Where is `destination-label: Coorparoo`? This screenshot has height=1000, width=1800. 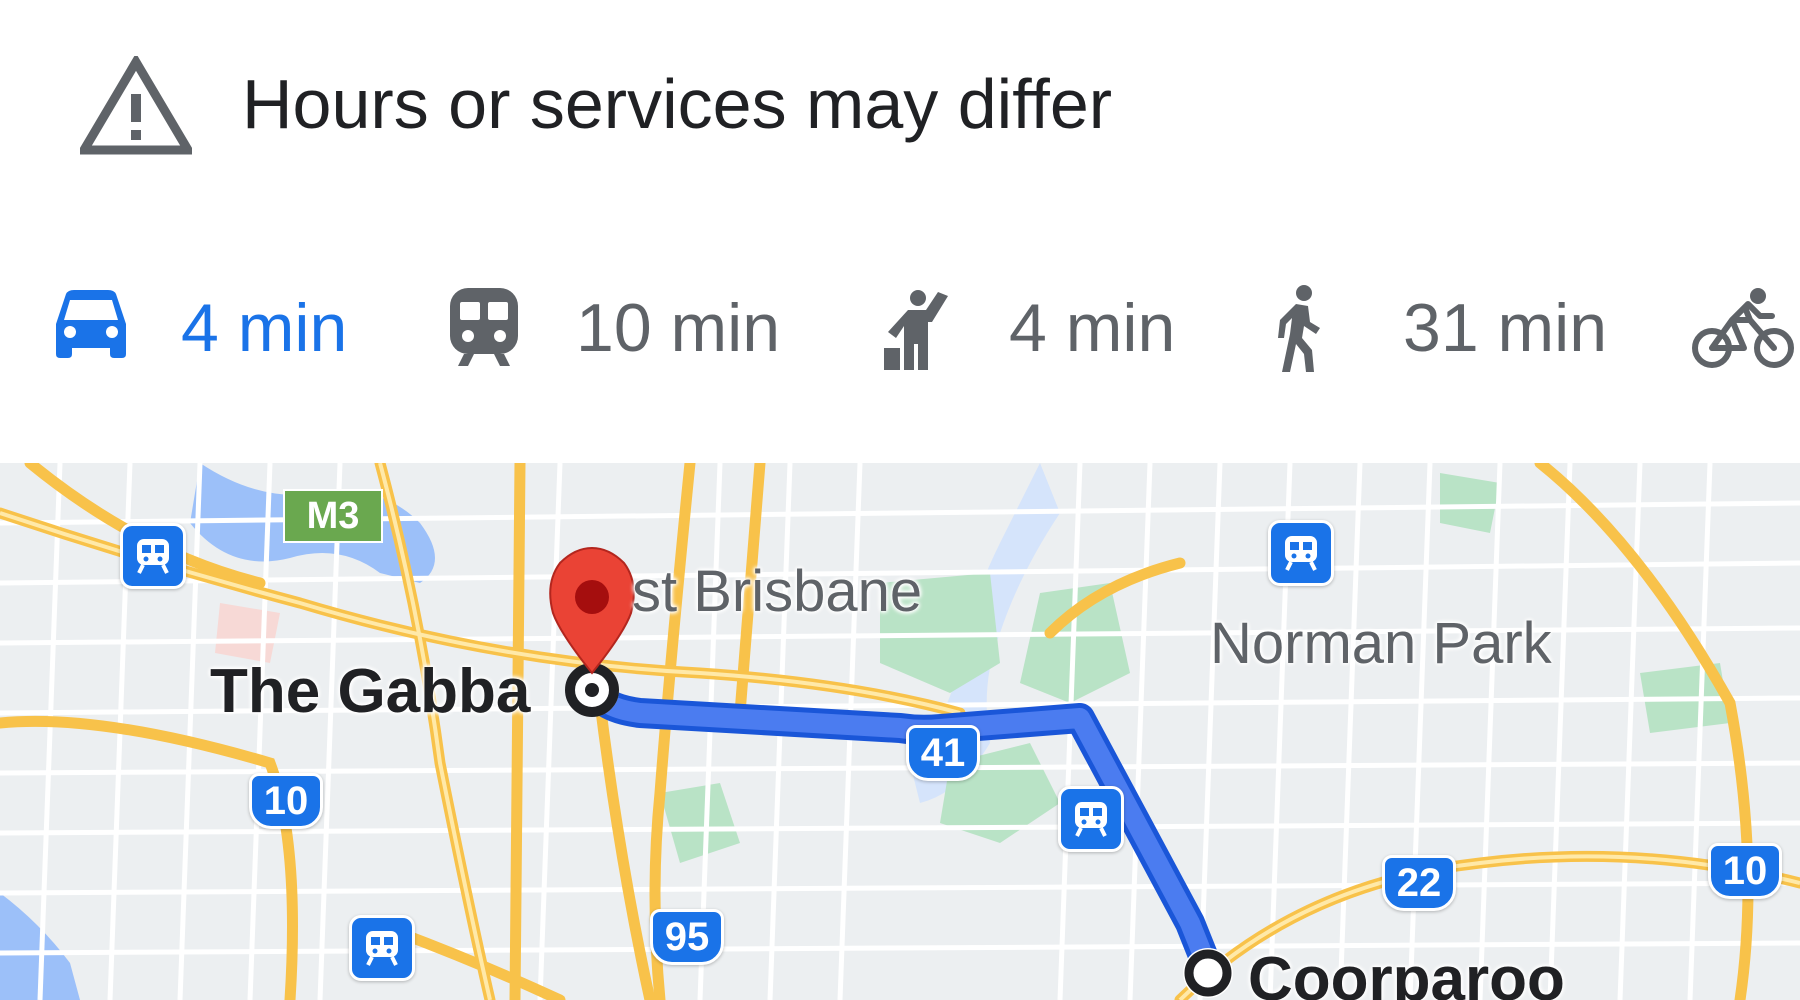
destination-label: Coorparoo is located at coordinates (1406, 974).